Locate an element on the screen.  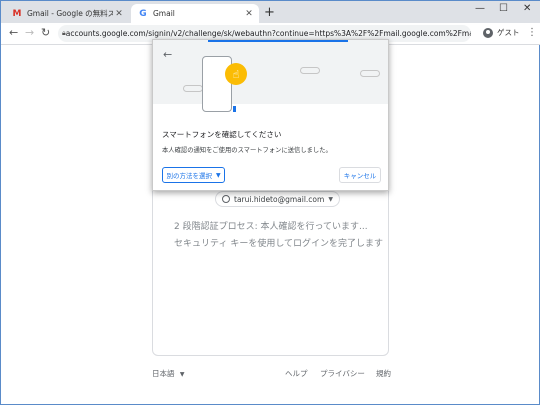
profile-icon is located at coordinates (488, 32).